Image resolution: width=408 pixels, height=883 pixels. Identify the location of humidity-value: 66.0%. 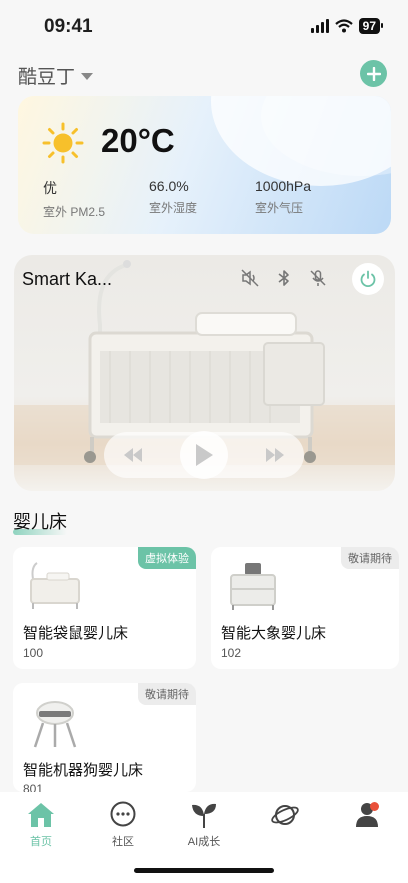
(169, 186).